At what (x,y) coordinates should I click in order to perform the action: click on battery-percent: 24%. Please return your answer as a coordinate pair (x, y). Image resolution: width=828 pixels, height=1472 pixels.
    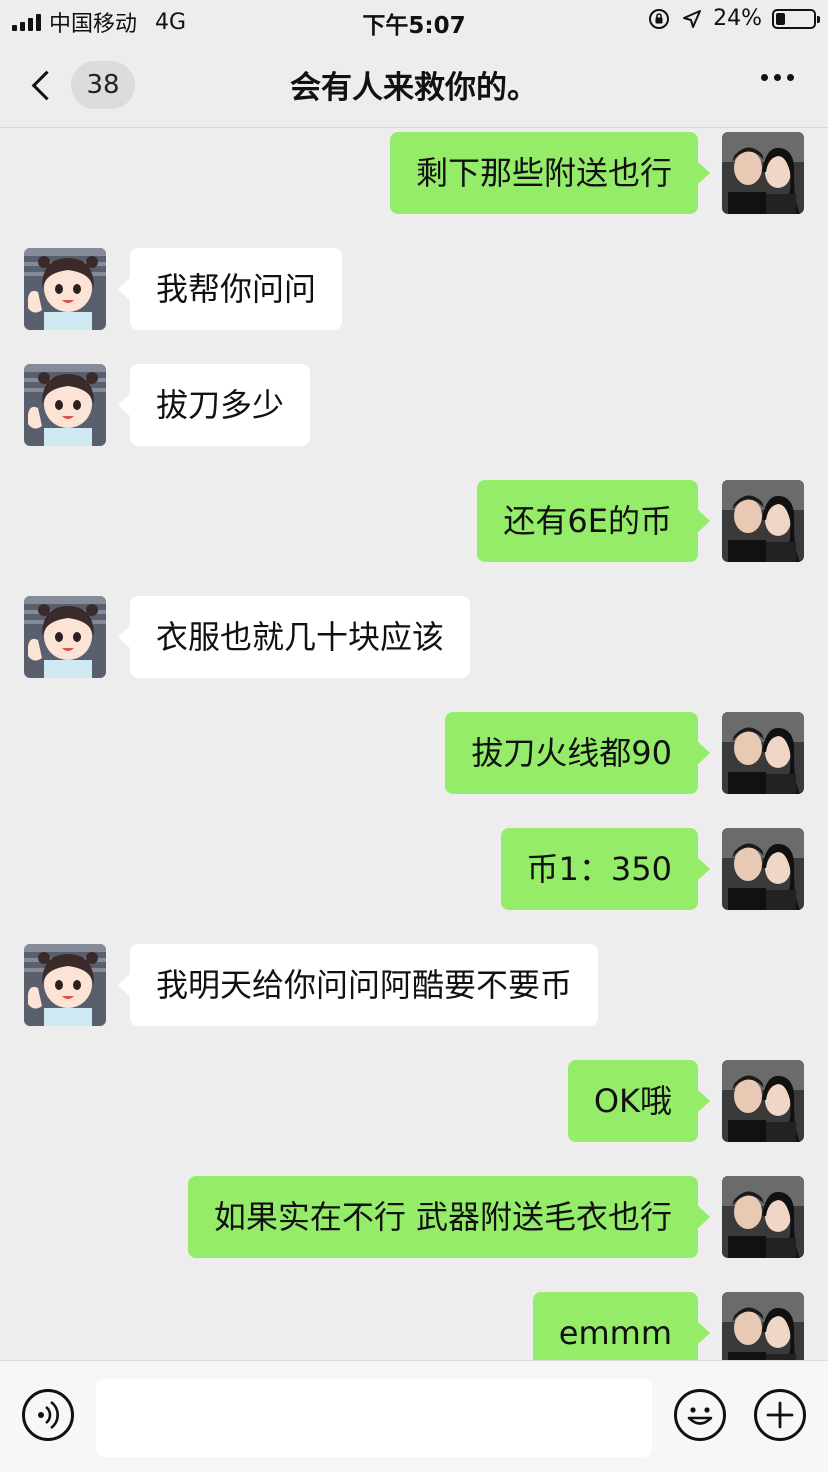
    Looking at the image, I should click on (737, 18).